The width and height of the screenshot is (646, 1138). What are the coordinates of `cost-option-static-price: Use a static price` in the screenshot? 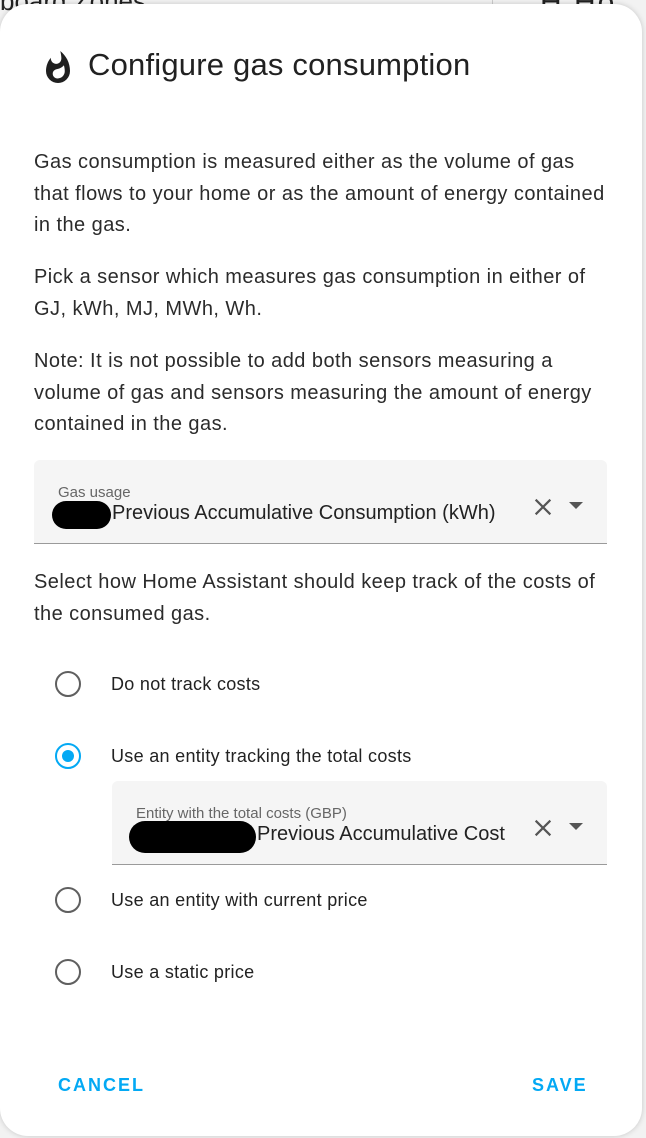 It's located at (154, 972).